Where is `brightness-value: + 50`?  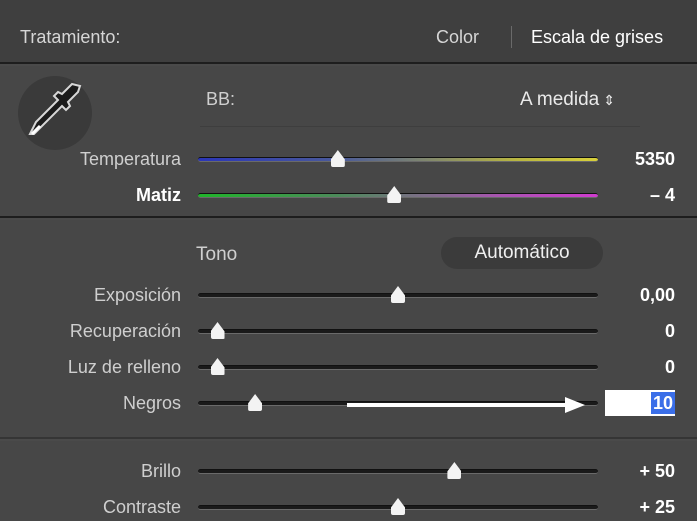
brightness-value: + 50 is located at coordinates (657, 471).